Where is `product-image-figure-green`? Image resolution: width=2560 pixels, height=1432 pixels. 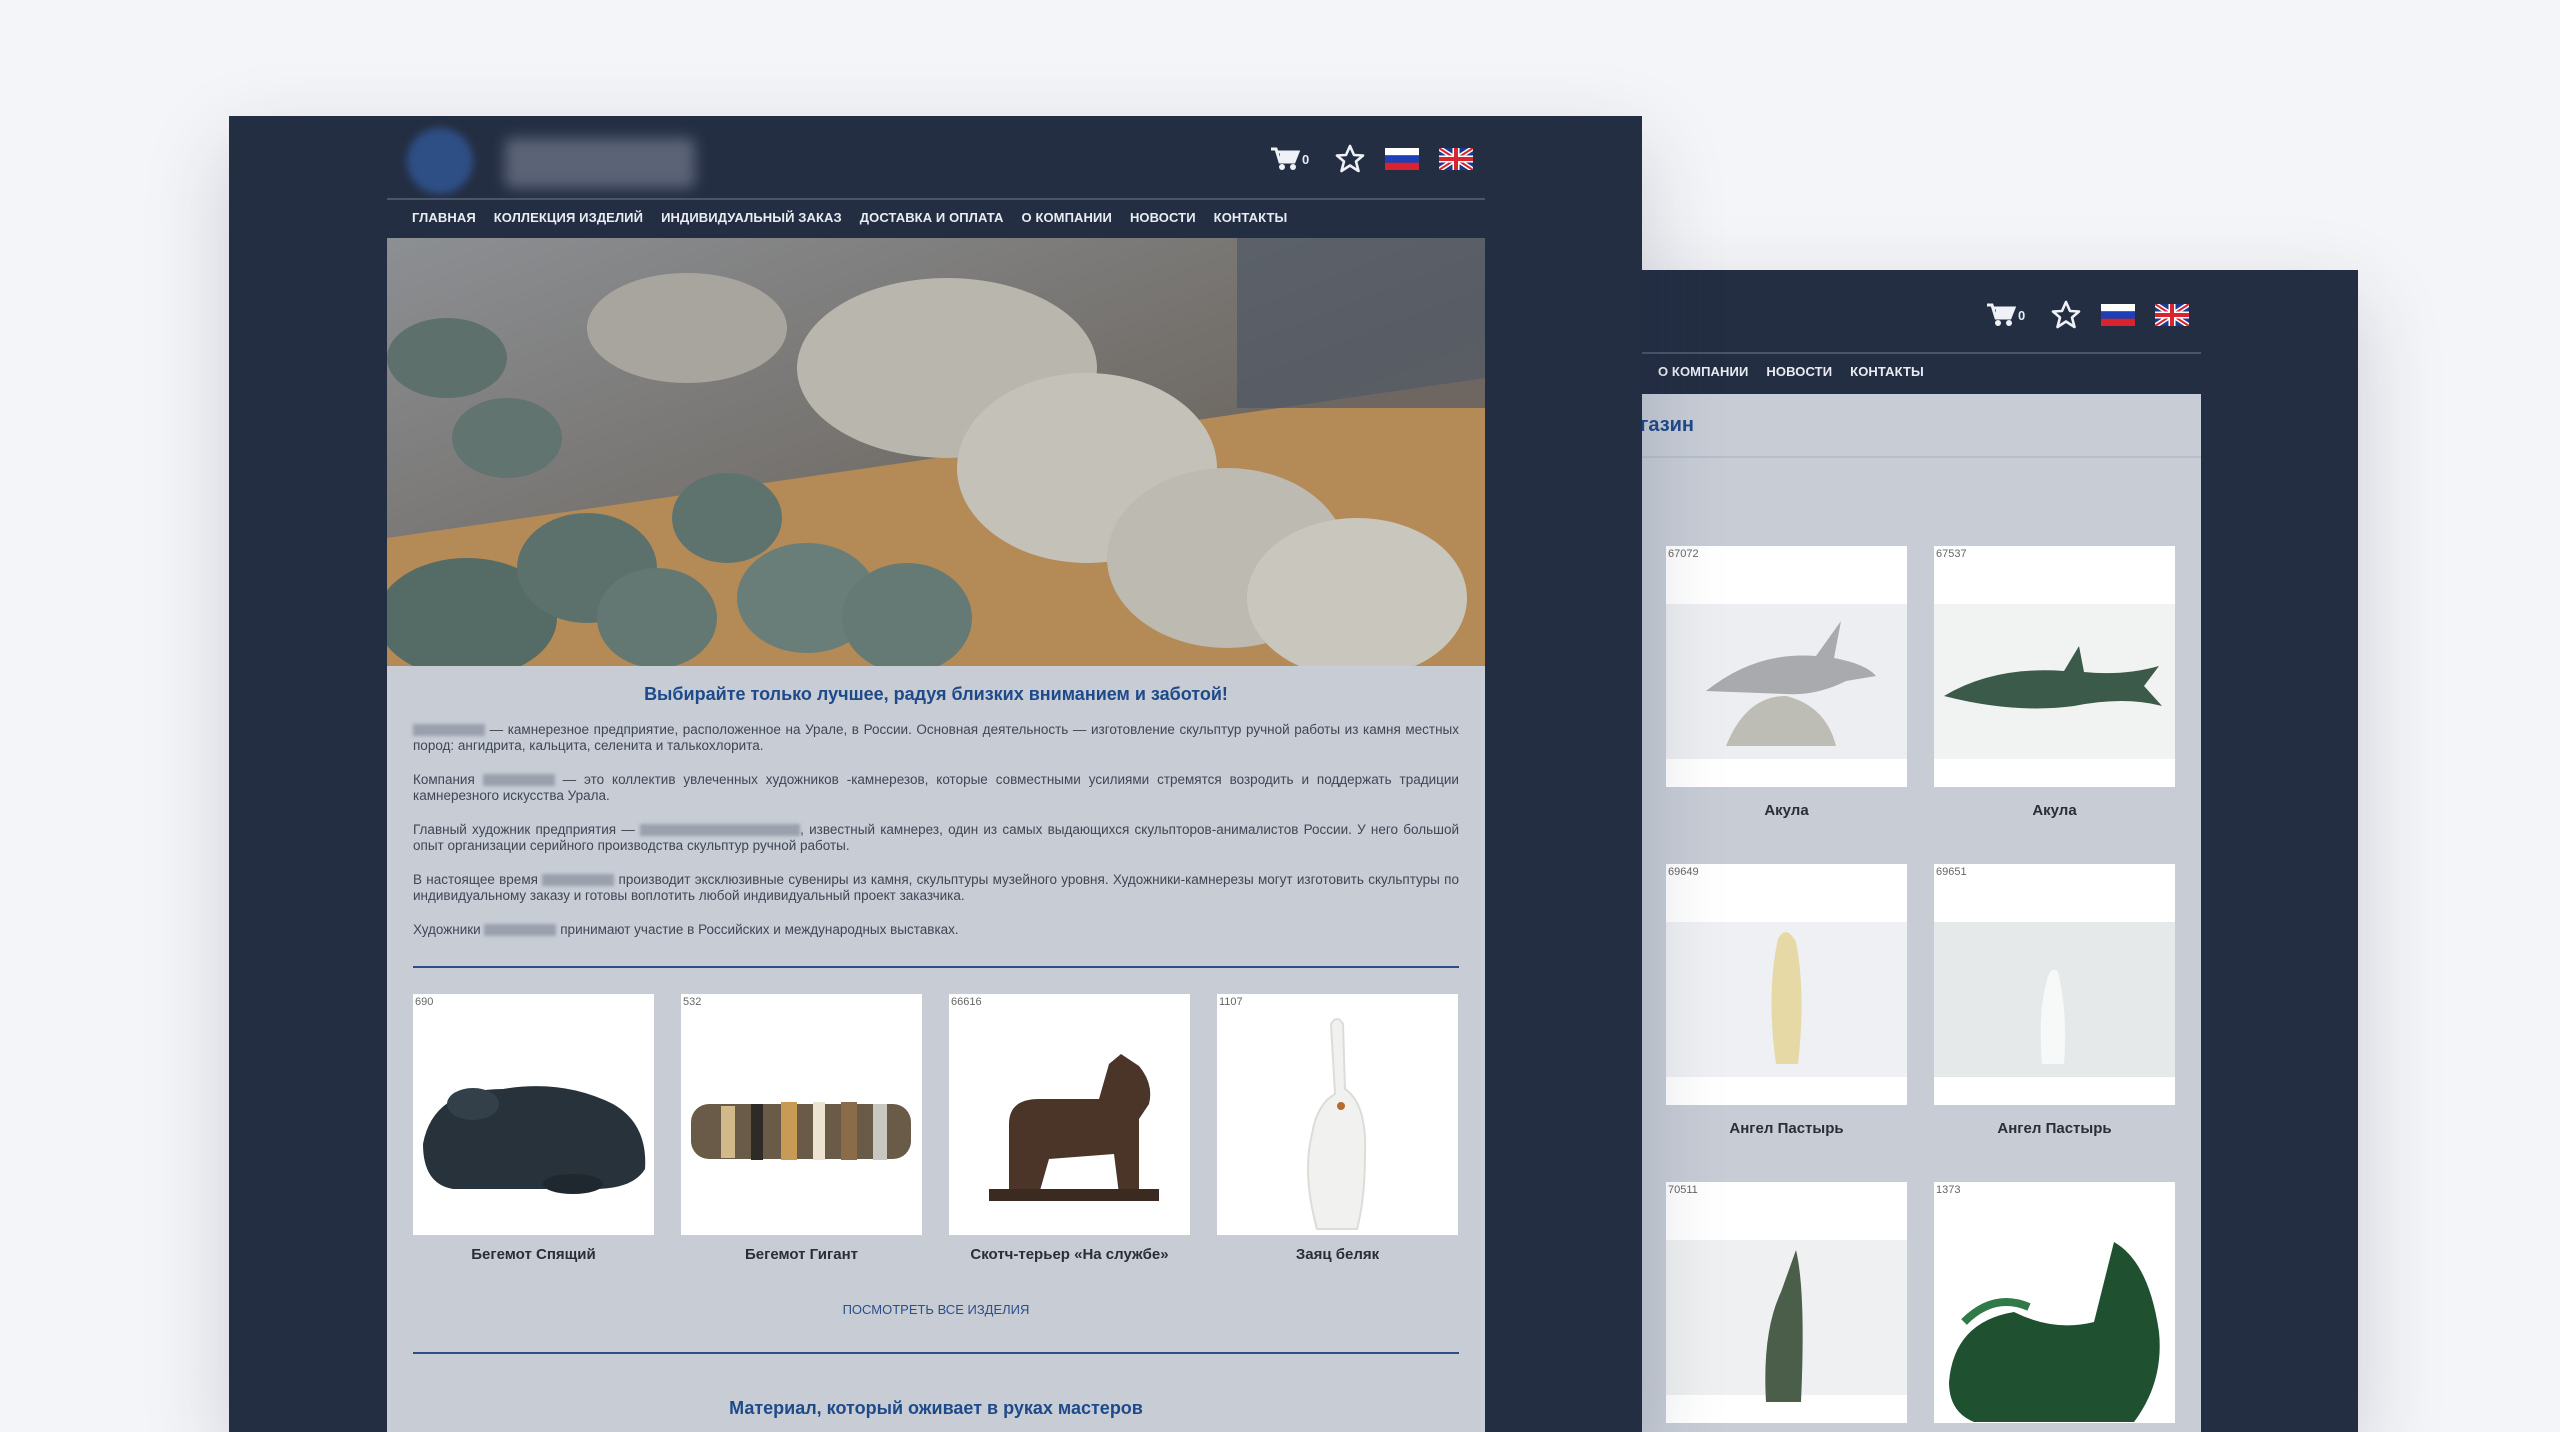 product-image-figure-green is located at coordinates (1786, 1321).